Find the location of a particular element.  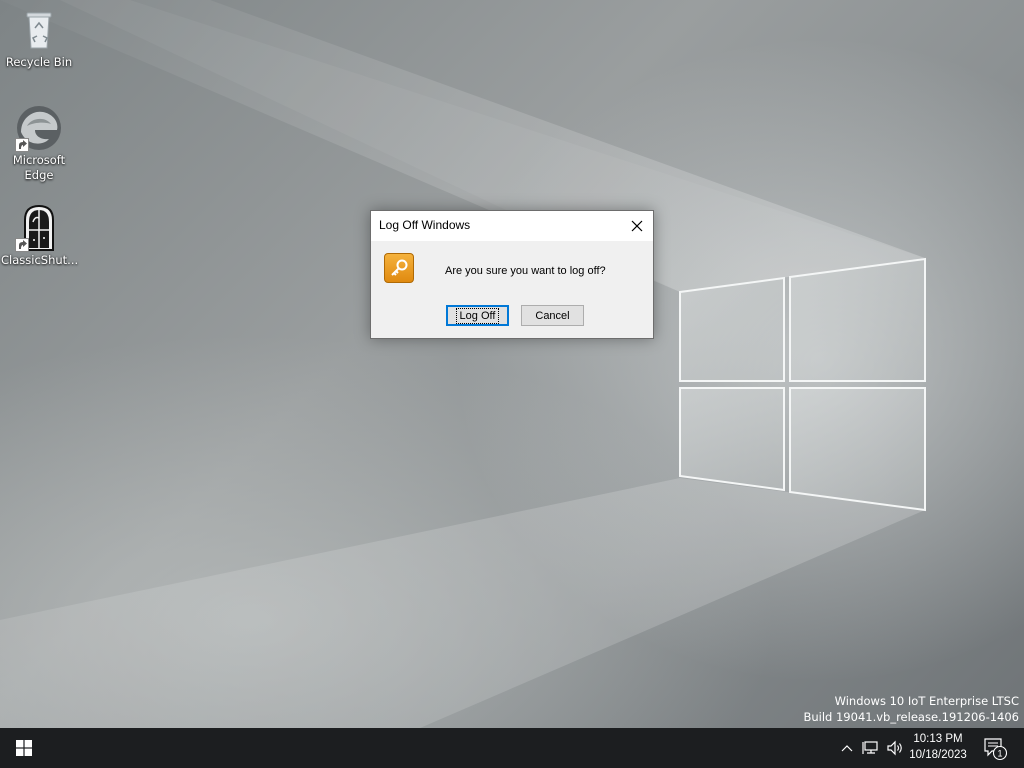

dialog-message: Are you sure you want to log off? is located at coordinates (525, 271).